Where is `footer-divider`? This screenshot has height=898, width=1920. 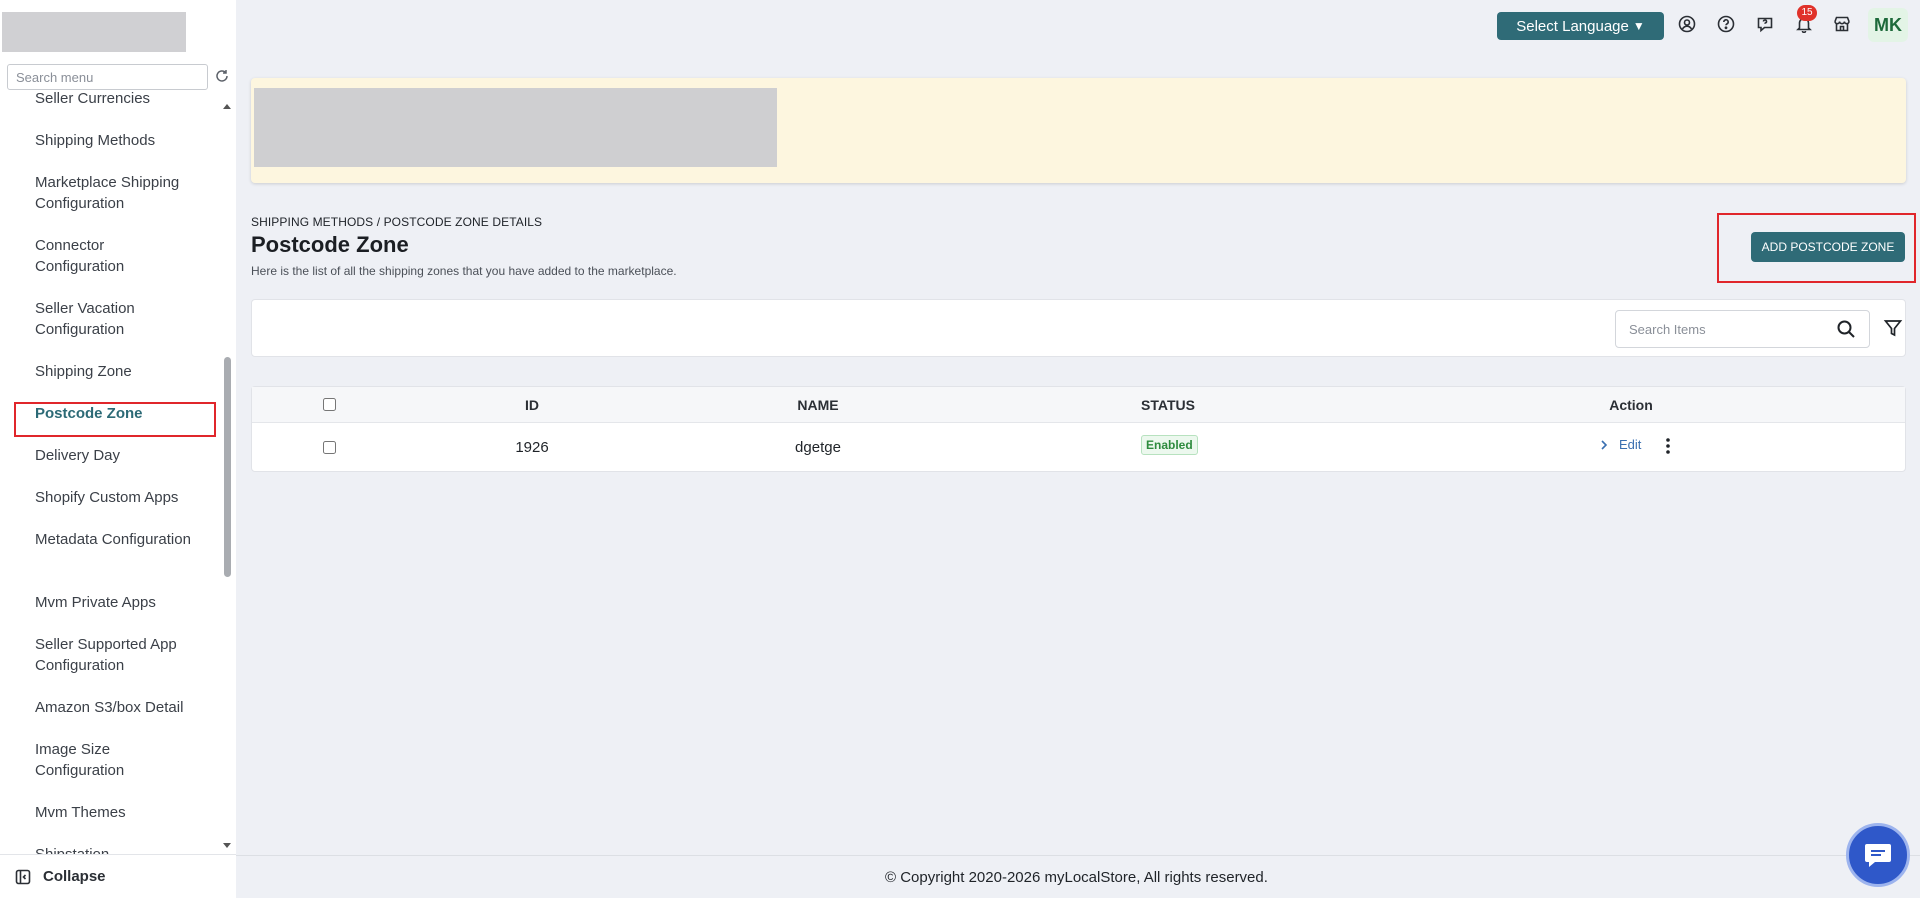 footer-divider is located at coordinates (1078, 855).